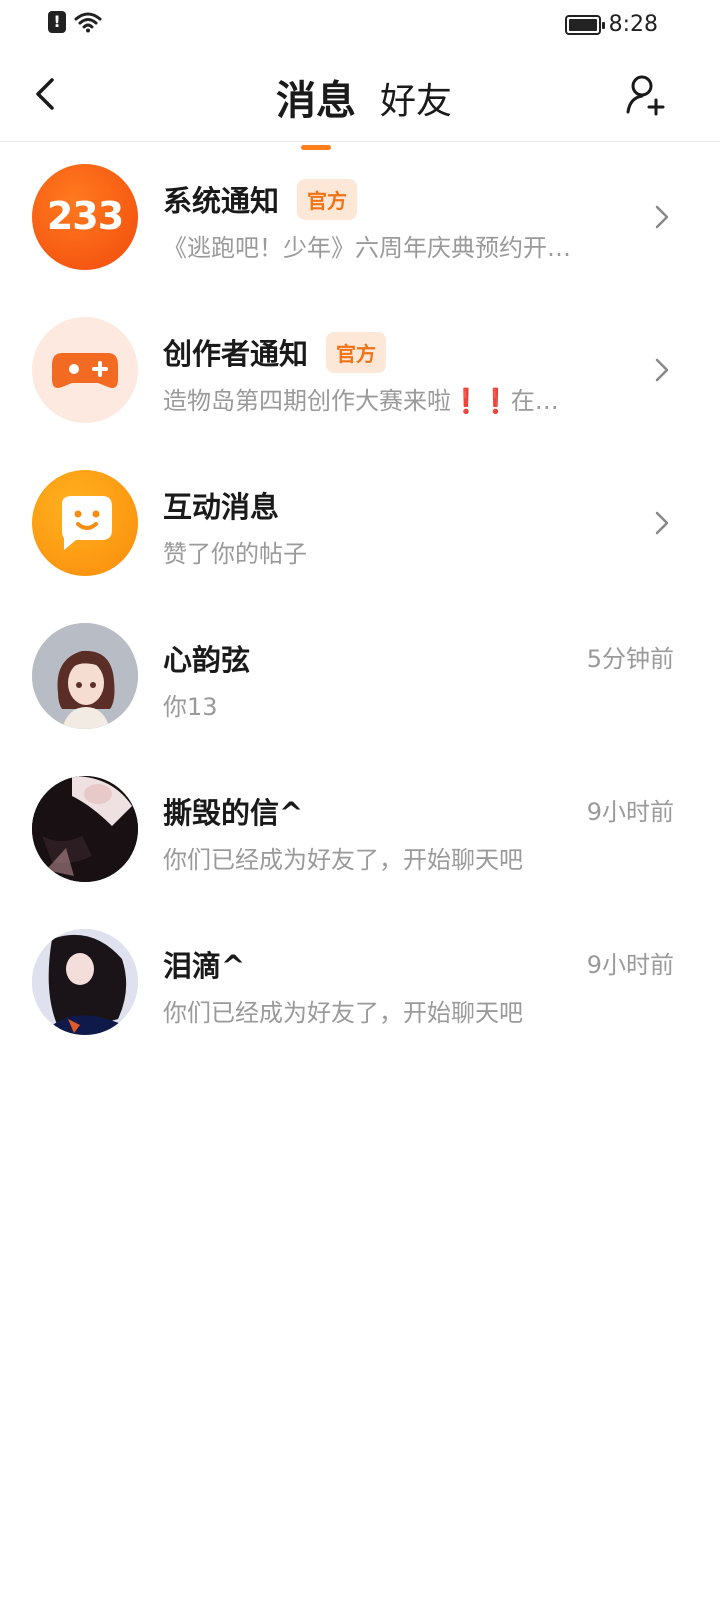 This screenshot has height=1600, width=720. I want to click on system-notice-avatar: 233, so click(85, 217).